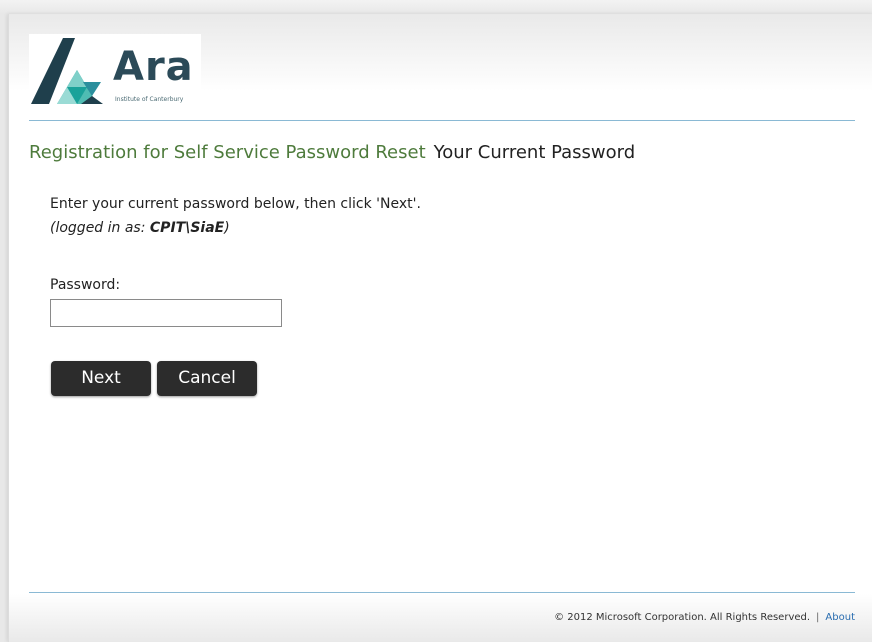 The image size is (872, 642). What do you see at coordinates (840, 617) in the screenshot?
I see `about-link: About` at bounding box center [840, 617].